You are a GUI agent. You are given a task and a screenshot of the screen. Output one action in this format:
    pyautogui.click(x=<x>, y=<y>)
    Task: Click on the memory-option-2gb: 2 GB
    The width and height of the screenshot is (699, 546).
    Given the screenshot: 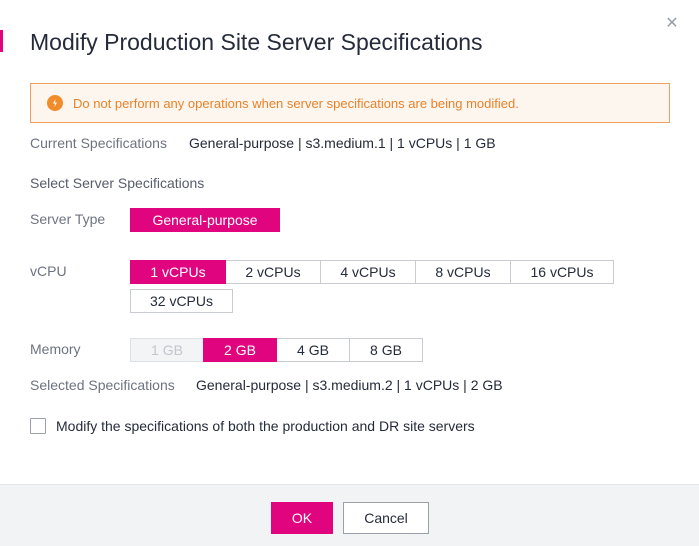 What is the action you would take?
    pyautogui.click(x=240, y=350)
    